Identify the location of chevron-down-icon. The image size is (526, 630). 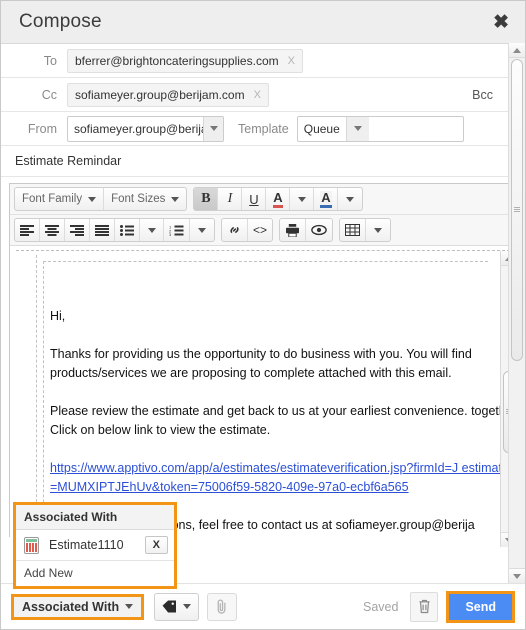
(517, 576).